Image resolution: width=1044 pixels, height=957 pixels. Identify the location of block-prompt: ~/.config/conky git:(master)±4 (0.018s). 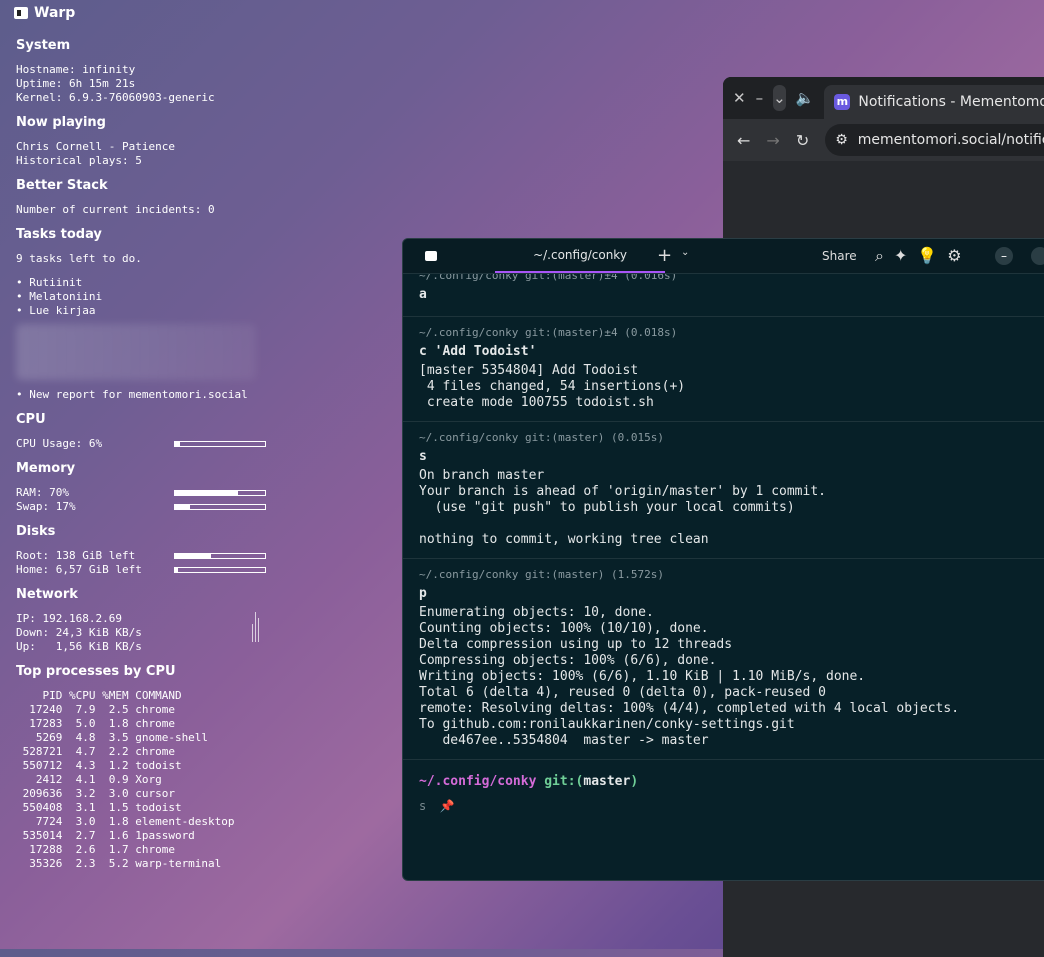
(548, 332).